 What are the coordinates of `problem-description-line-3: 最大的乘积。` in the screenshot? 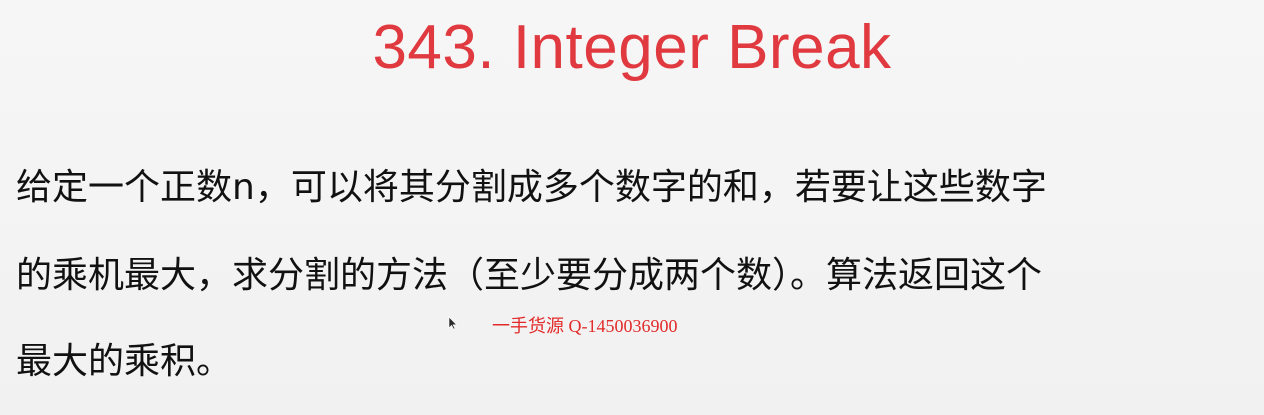 It's located at (124, 361).